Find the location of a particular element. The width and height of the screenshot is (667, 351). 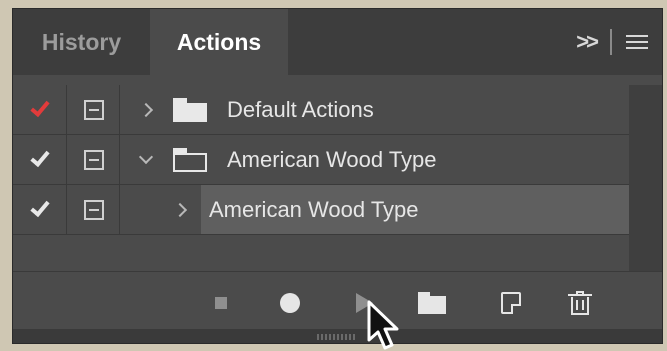

action-row-selected: American Wood Type is located at coordinates (416, 209).